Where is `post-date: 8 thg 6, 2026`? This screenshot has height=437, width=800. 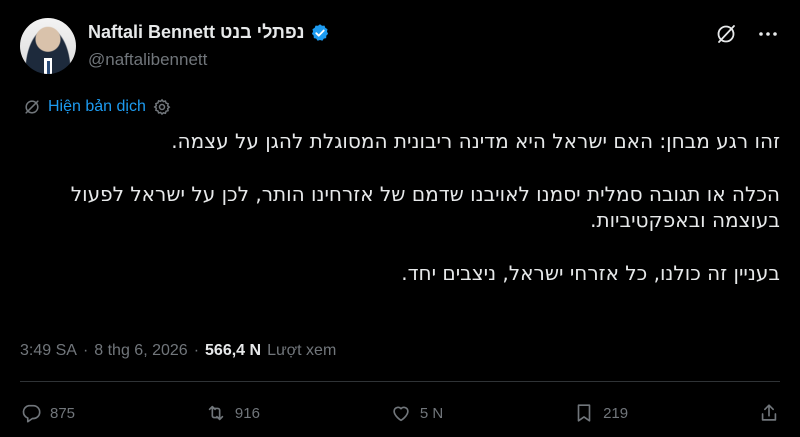 post-date: 8 thg 6, 2026 is located at coordinates (140, 351).